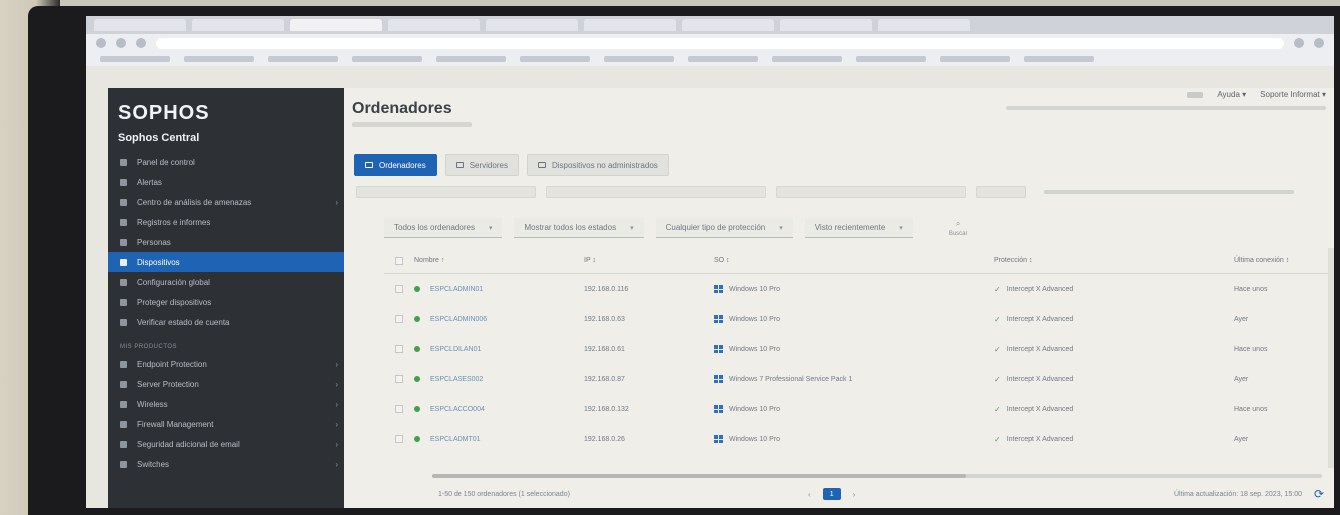  I want to click on sidebar-item-global-settings: Configuración global, so click(226, 282).